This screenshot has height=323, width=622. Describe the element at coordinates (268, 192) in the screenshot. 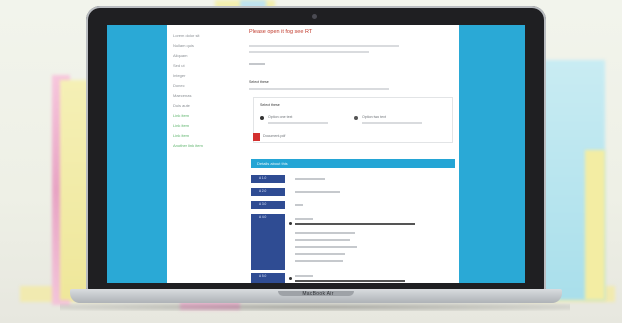

I see `table-row-label-cell: A 2.0` at that location.